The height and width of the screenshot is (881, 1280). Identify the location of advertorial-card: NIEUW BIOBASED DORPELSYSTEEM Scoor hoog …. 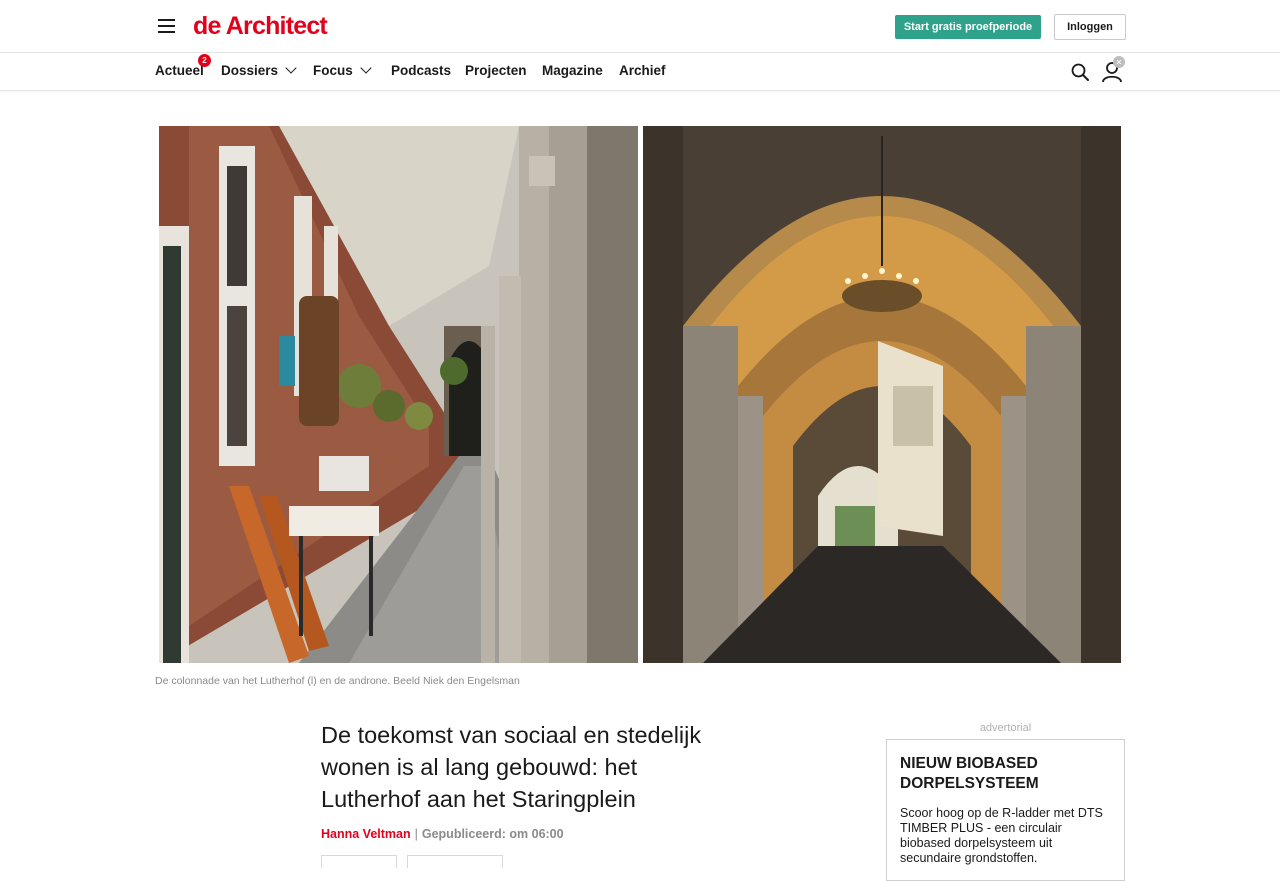
(1005, 810).